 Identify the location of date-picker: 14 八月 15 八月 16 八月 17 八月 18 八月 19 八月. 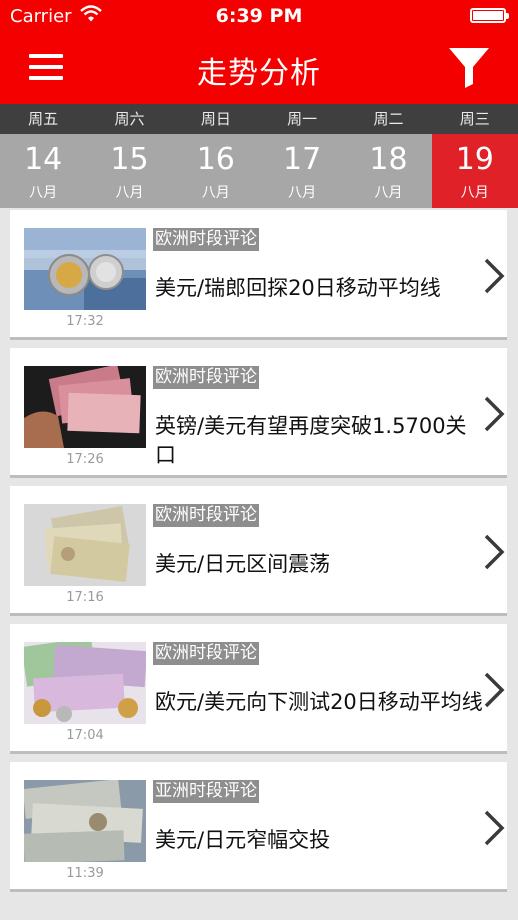
(259, 171).